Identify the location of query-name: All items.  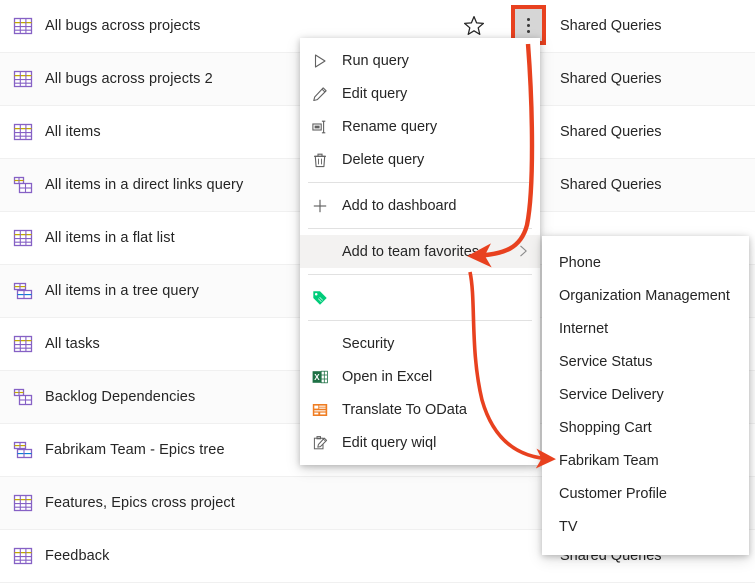
(73, 132).